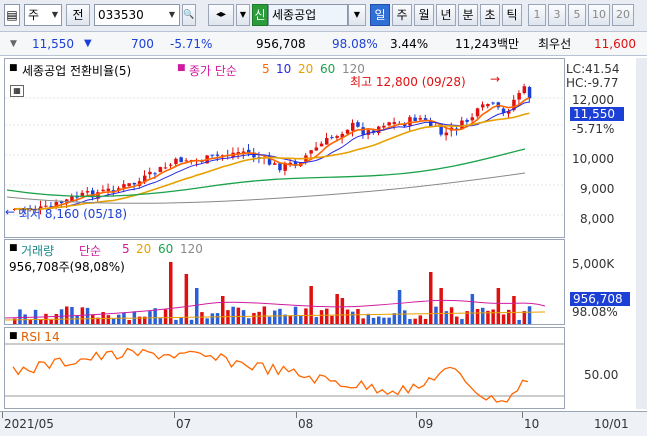 This screenshot has height=436, width=647. Describe the element at coordinates (641, 233) in the screenshot. I see `scrollbar` at that location.